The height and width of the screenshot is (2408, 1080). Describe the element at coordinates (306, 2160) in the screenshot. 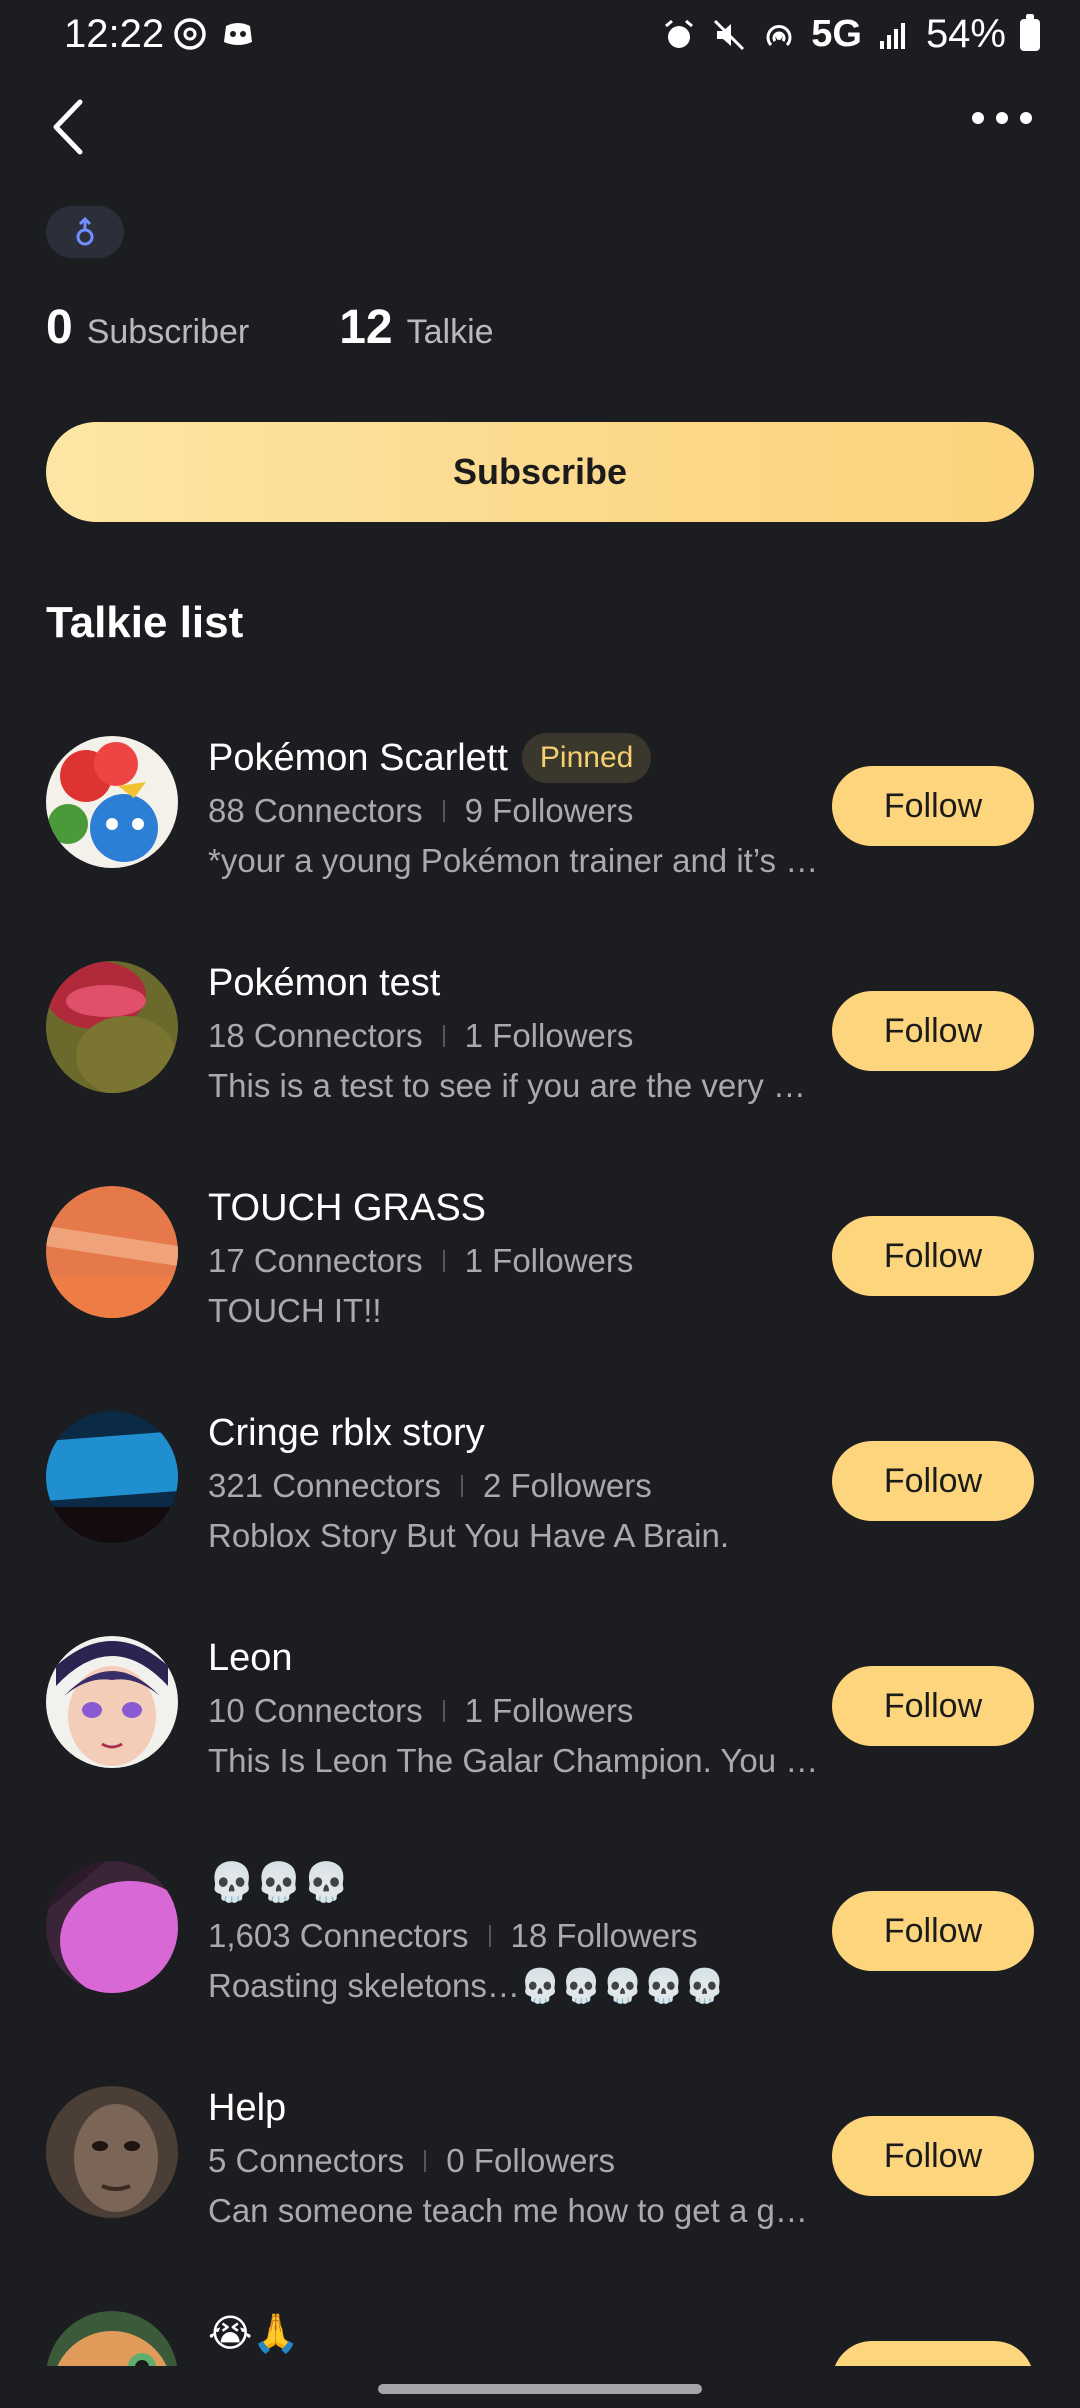

I see `connectors-count: 5 Connectors` at that location.